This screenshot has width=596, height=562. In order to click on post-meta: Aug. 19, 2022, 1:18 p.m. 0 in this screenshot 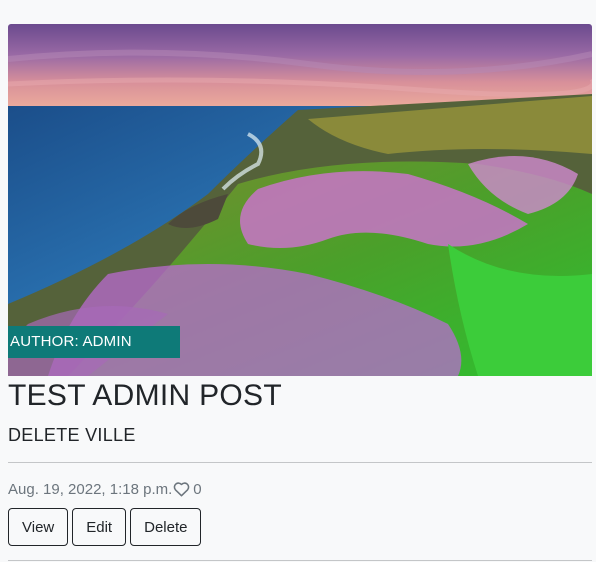, I will do `click(105, 489)`.